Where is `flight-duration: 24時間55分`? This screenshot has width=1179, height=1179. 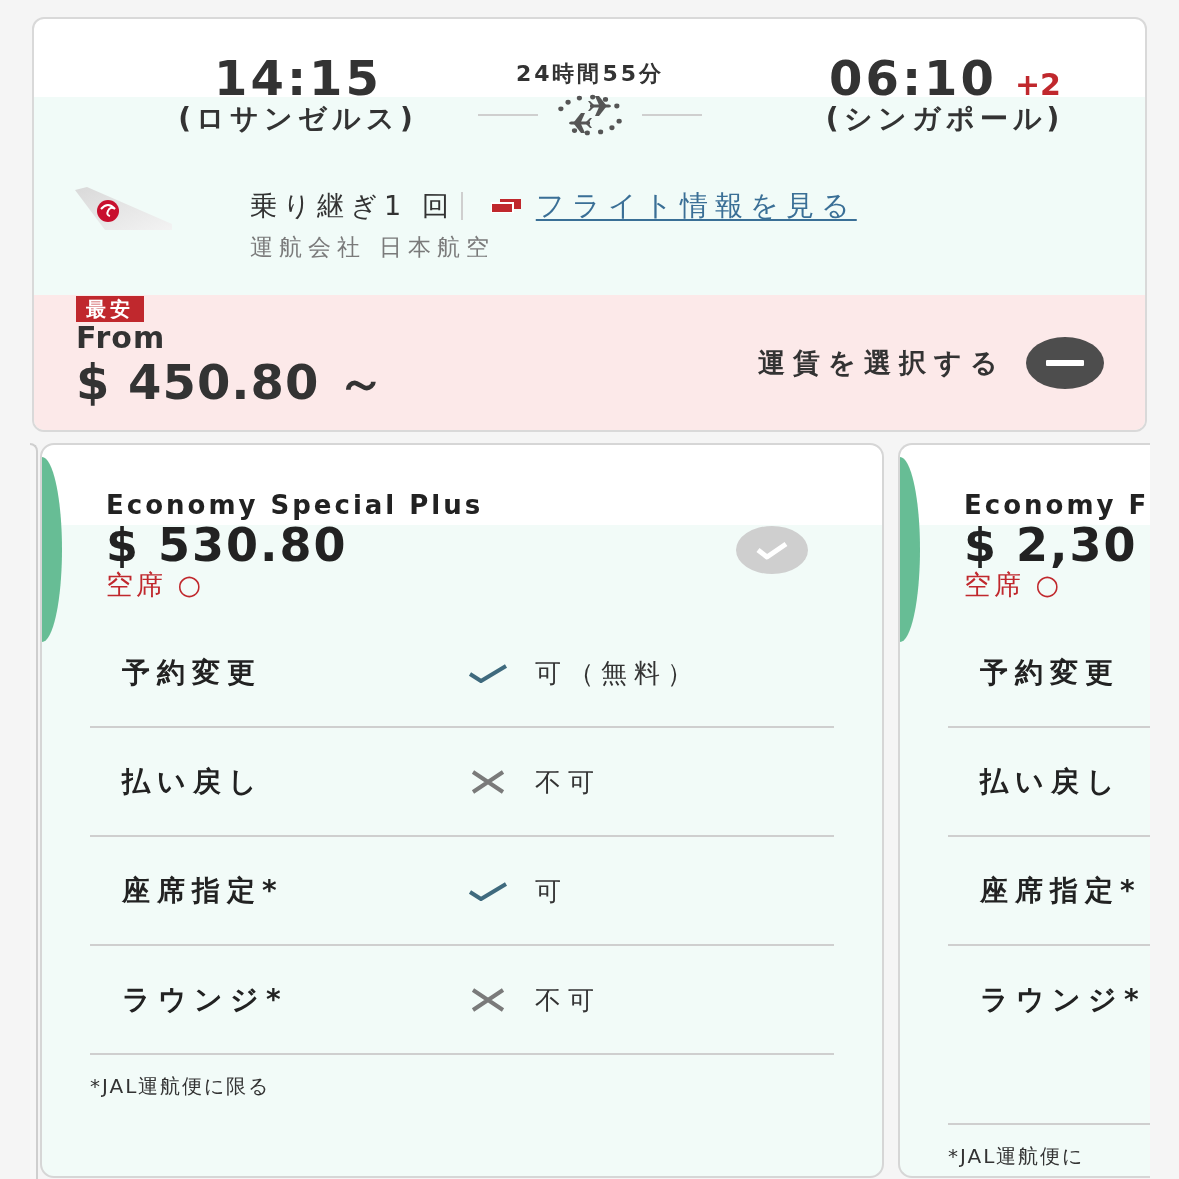 flight-duration: 24時間55分 is located at coordinates (590, 74).